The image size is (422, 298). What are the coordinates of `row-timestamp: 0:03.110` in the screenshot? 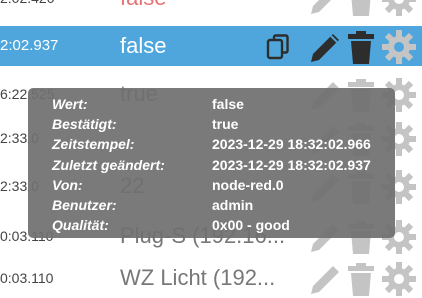 It's located at (27, 278).